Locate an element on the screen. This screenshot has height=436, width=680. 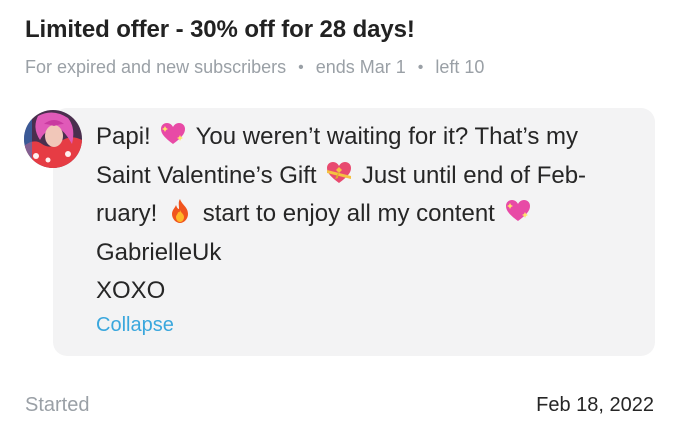
heart-with-ribbon-icon is located at coordinates (339, 172).